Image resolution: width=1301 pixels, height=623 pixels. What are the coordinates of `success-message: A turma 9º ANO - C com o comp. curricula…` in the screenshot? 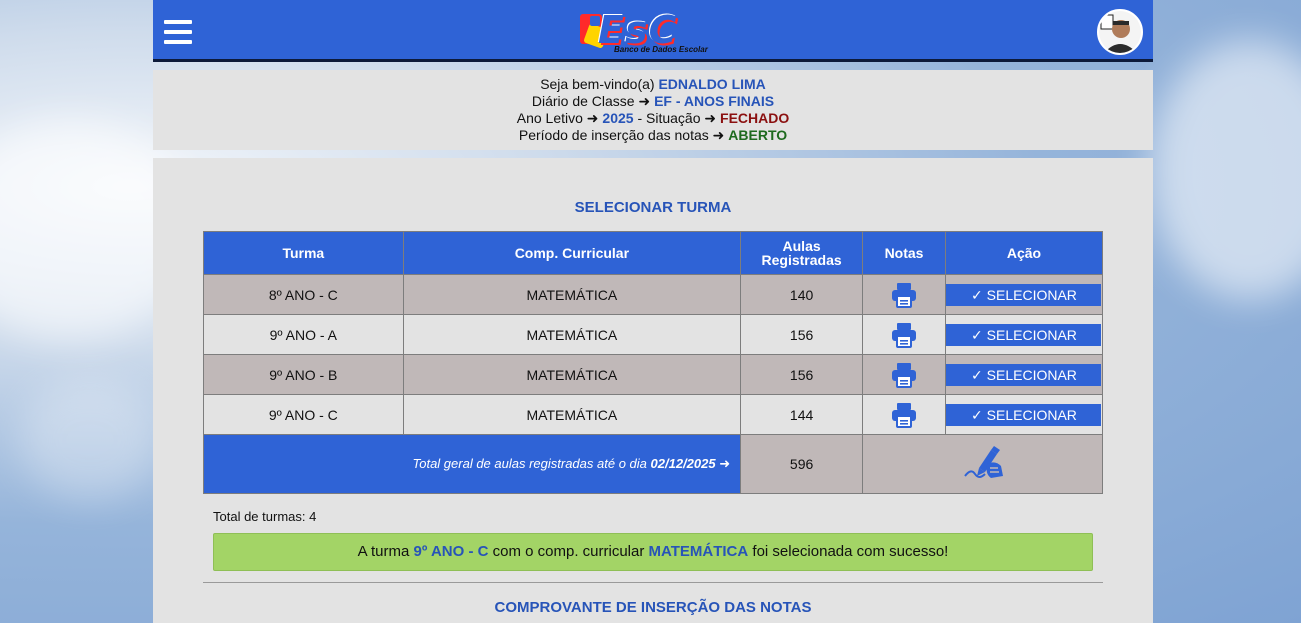 It's located at (653, 552).